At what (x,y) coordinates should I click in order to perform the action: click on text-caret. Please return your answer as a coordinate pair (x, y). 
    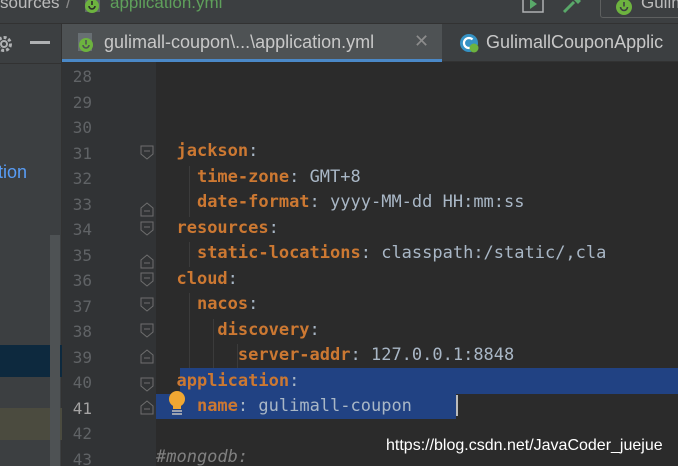
    Looking at the image, I should click on (457, 405).